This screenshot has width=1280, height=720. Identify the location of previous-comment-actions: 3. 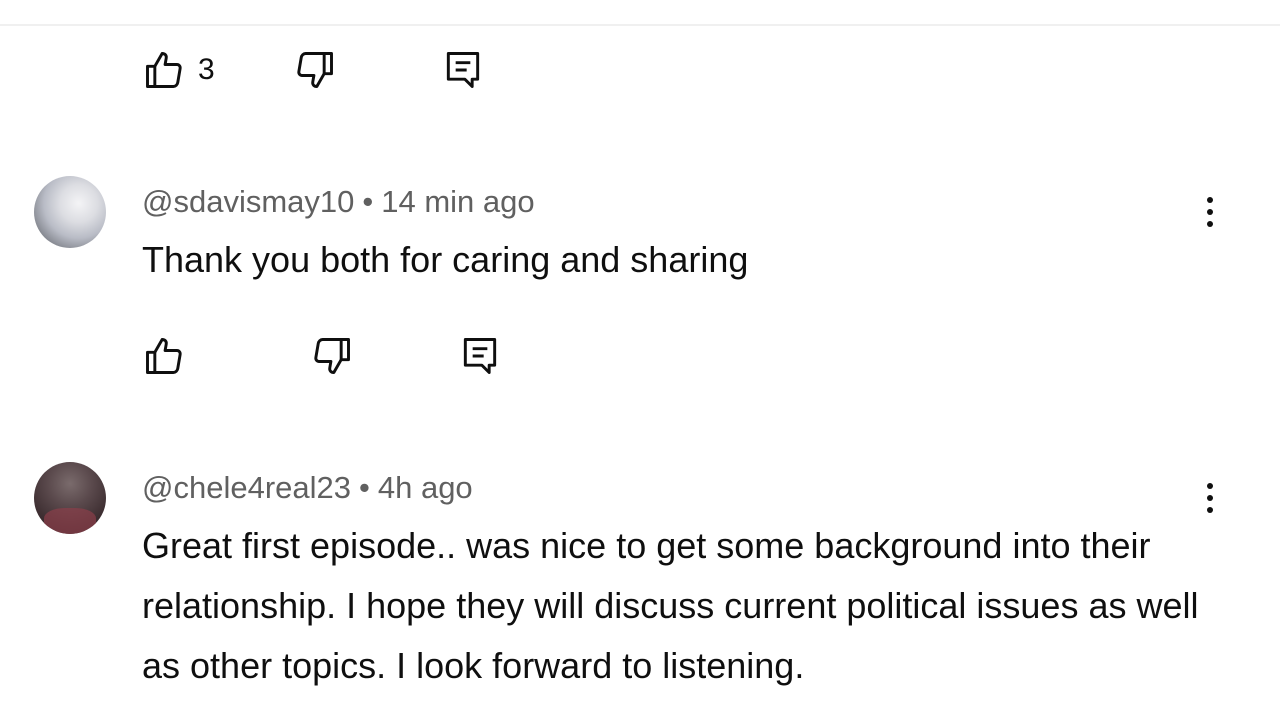
(313, 70).